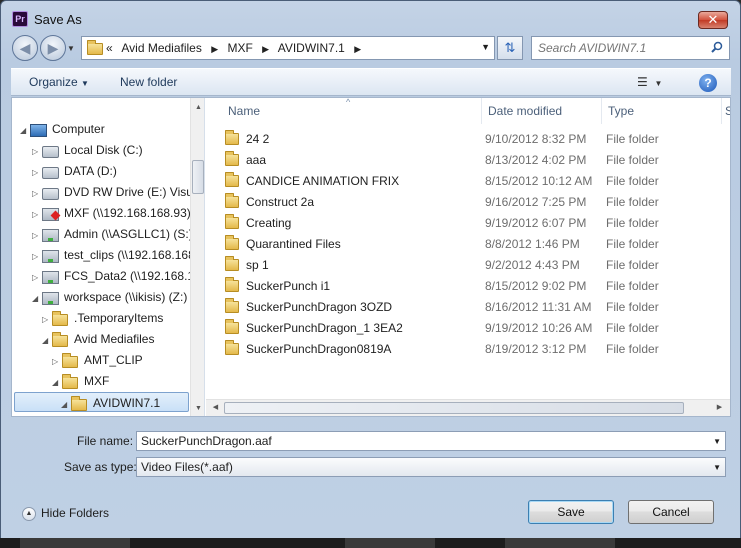  Describe the element at coordinates (197, 408) in the screenshot. I see `scroll-down-icon: ▼` at that location.